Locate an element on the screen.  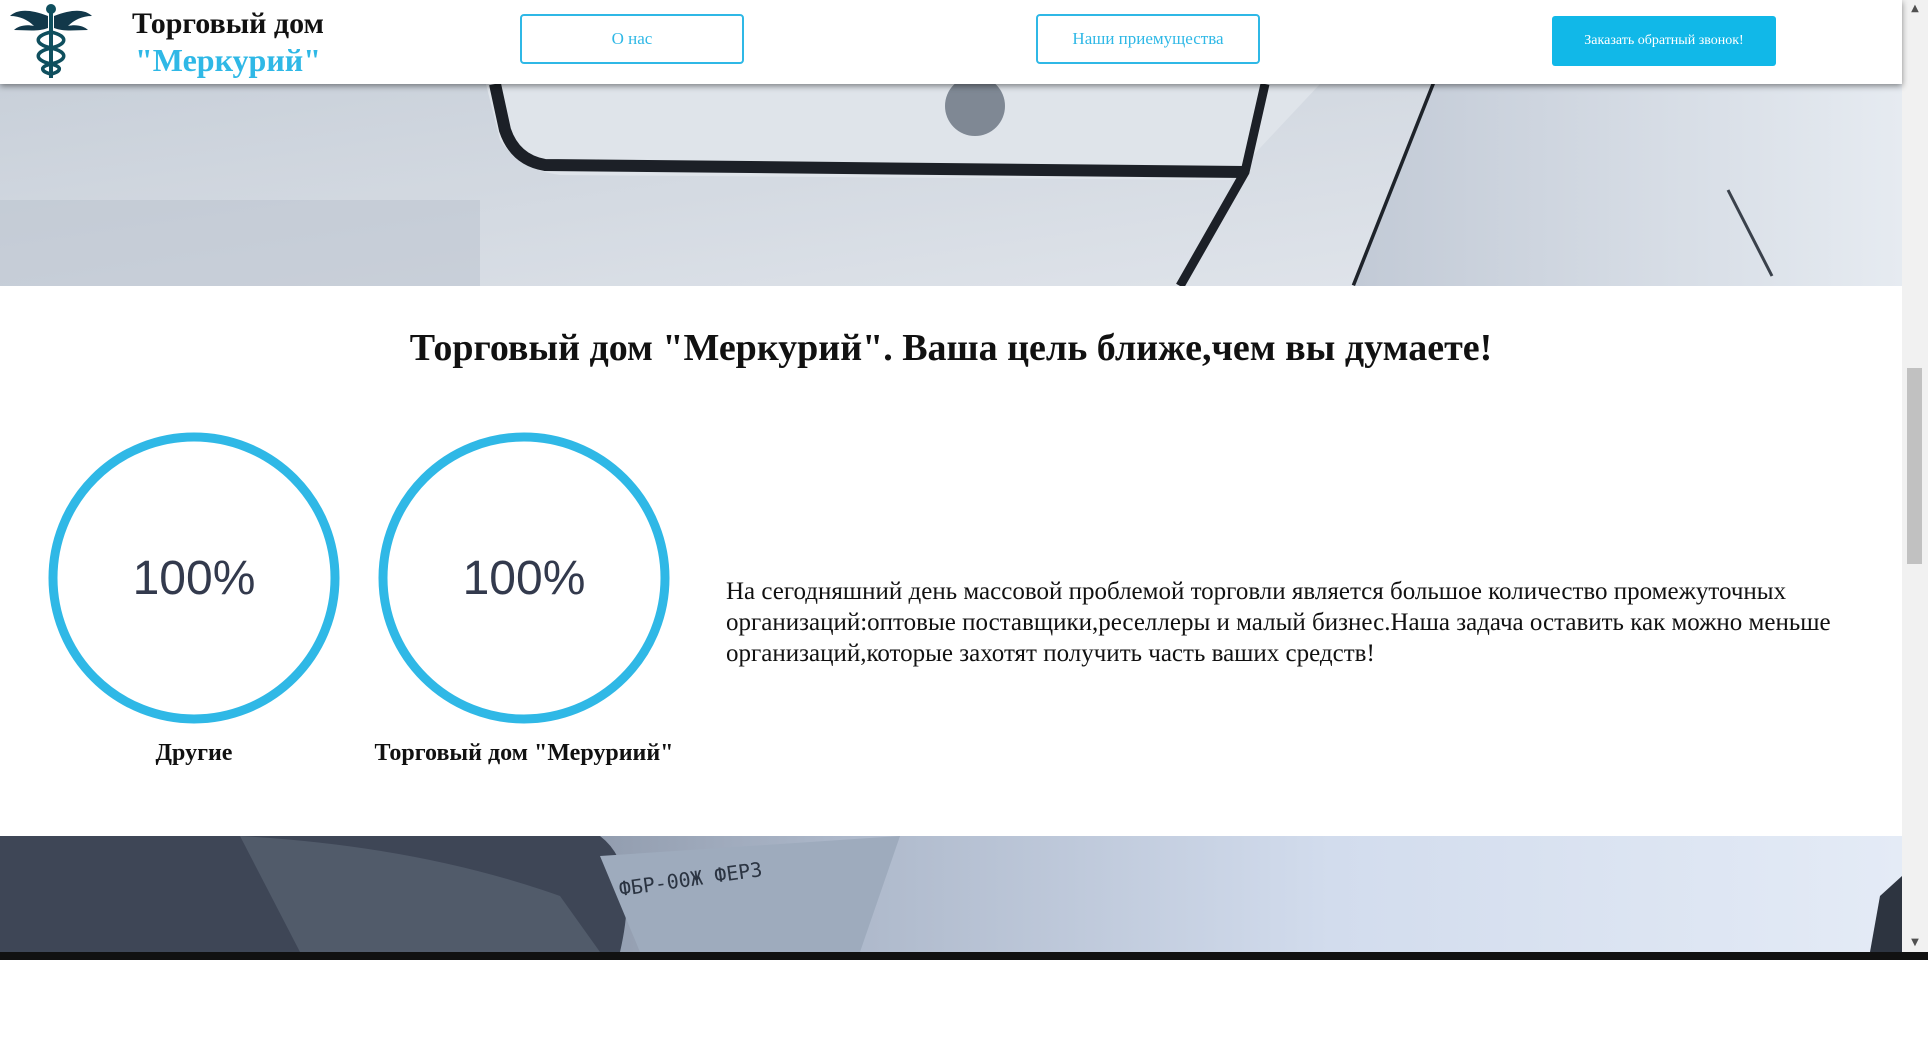
progress-circle-others: 100% is located at coordinates (194, 578).